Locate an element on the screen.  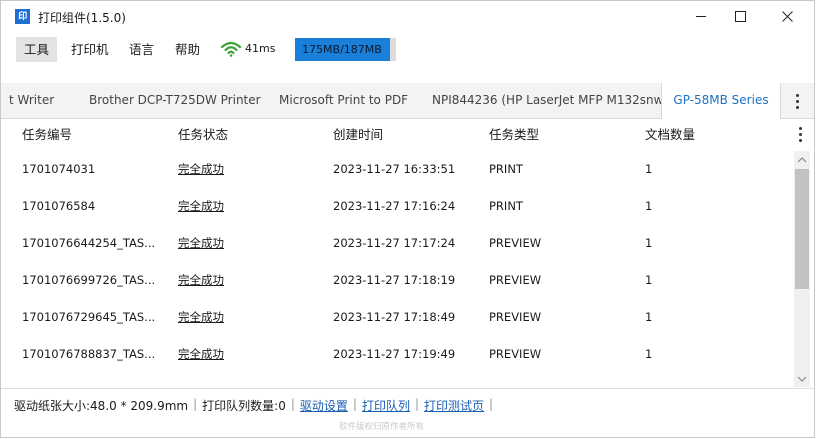
window-title: 打印组件(1.5.0) is located at coordinates (82, 18).